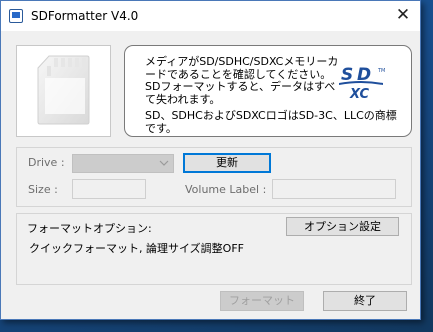 This screenshot has height=332, width=433. What do you see at coordinates (16, 16) in the screenshot?
I see `app-icon` at bounding box center [16, 16].